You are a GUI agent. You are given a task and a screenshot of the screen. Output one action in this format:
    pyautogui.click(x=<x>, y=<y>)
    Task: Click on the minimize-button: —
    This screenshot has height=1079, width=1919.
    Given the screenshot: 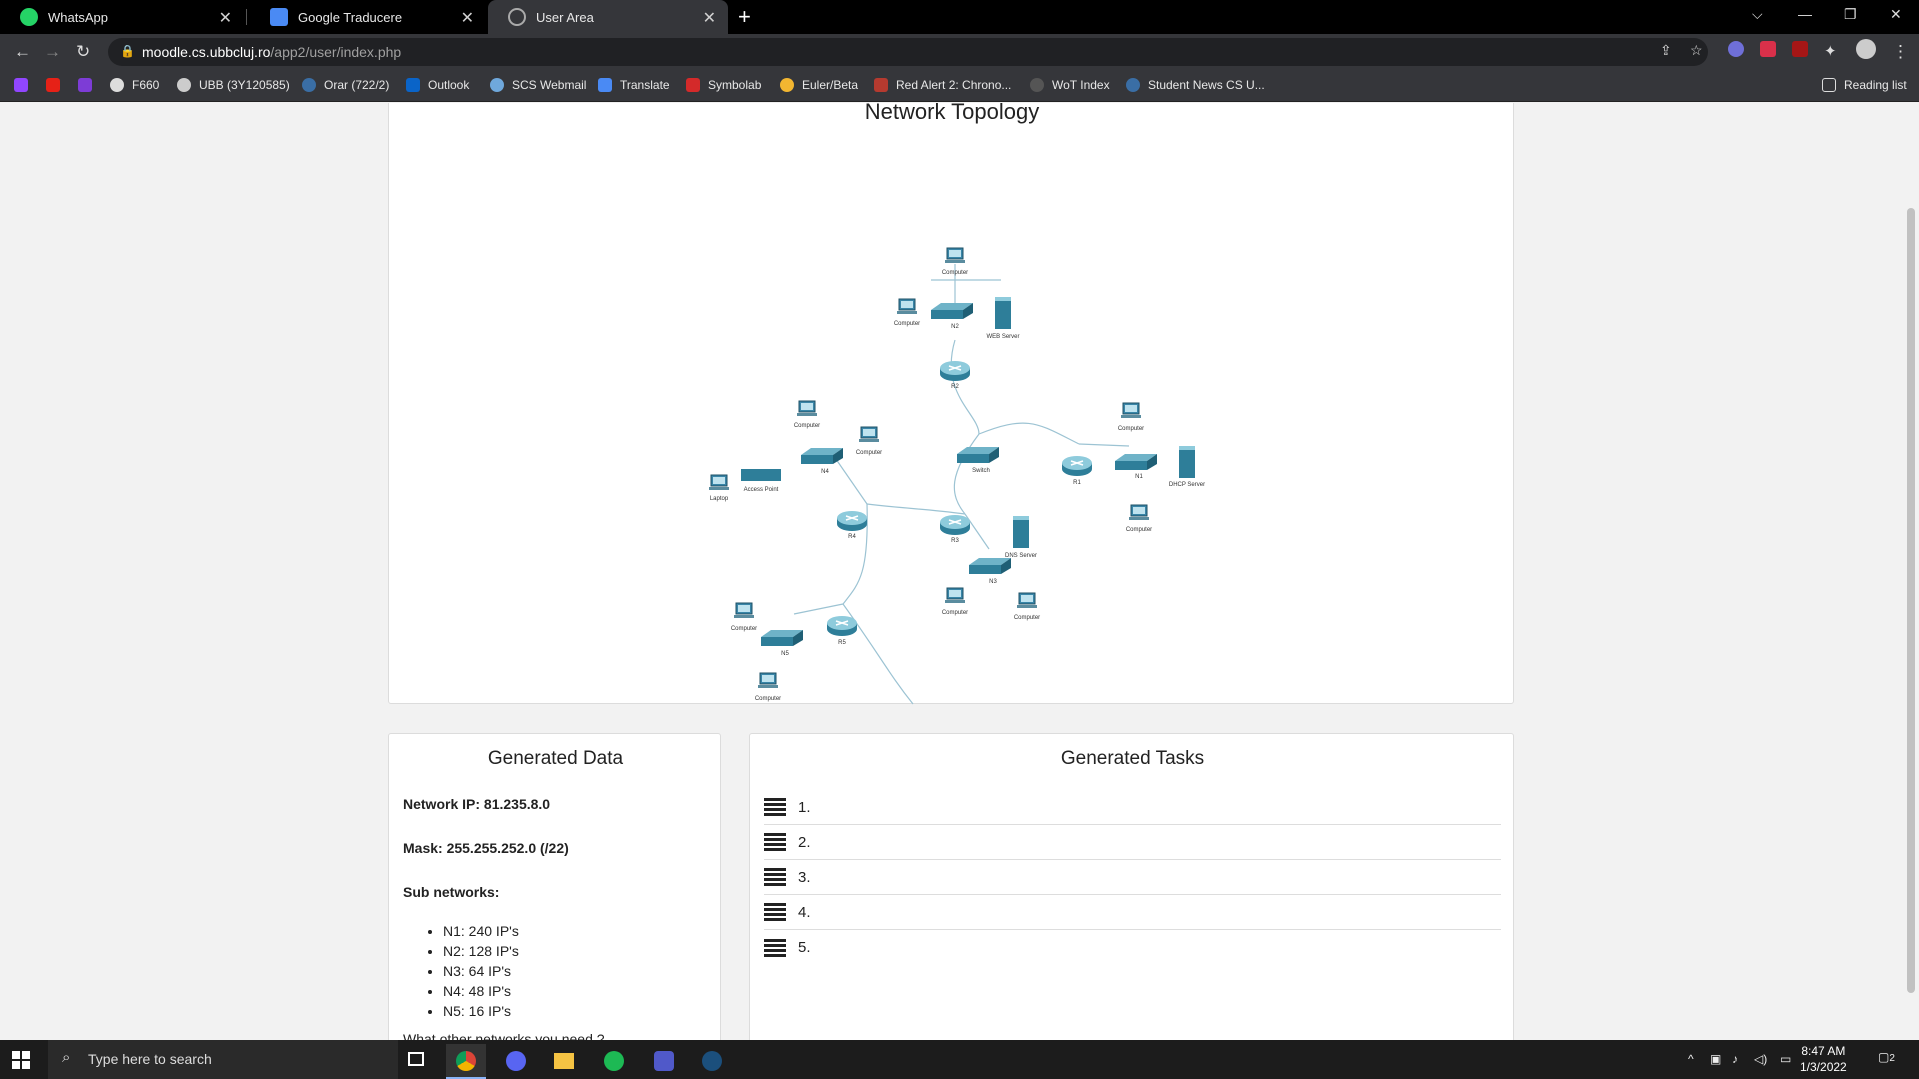 What is the action you would take?
    pyautogui.click(x=1805, y=14)
    